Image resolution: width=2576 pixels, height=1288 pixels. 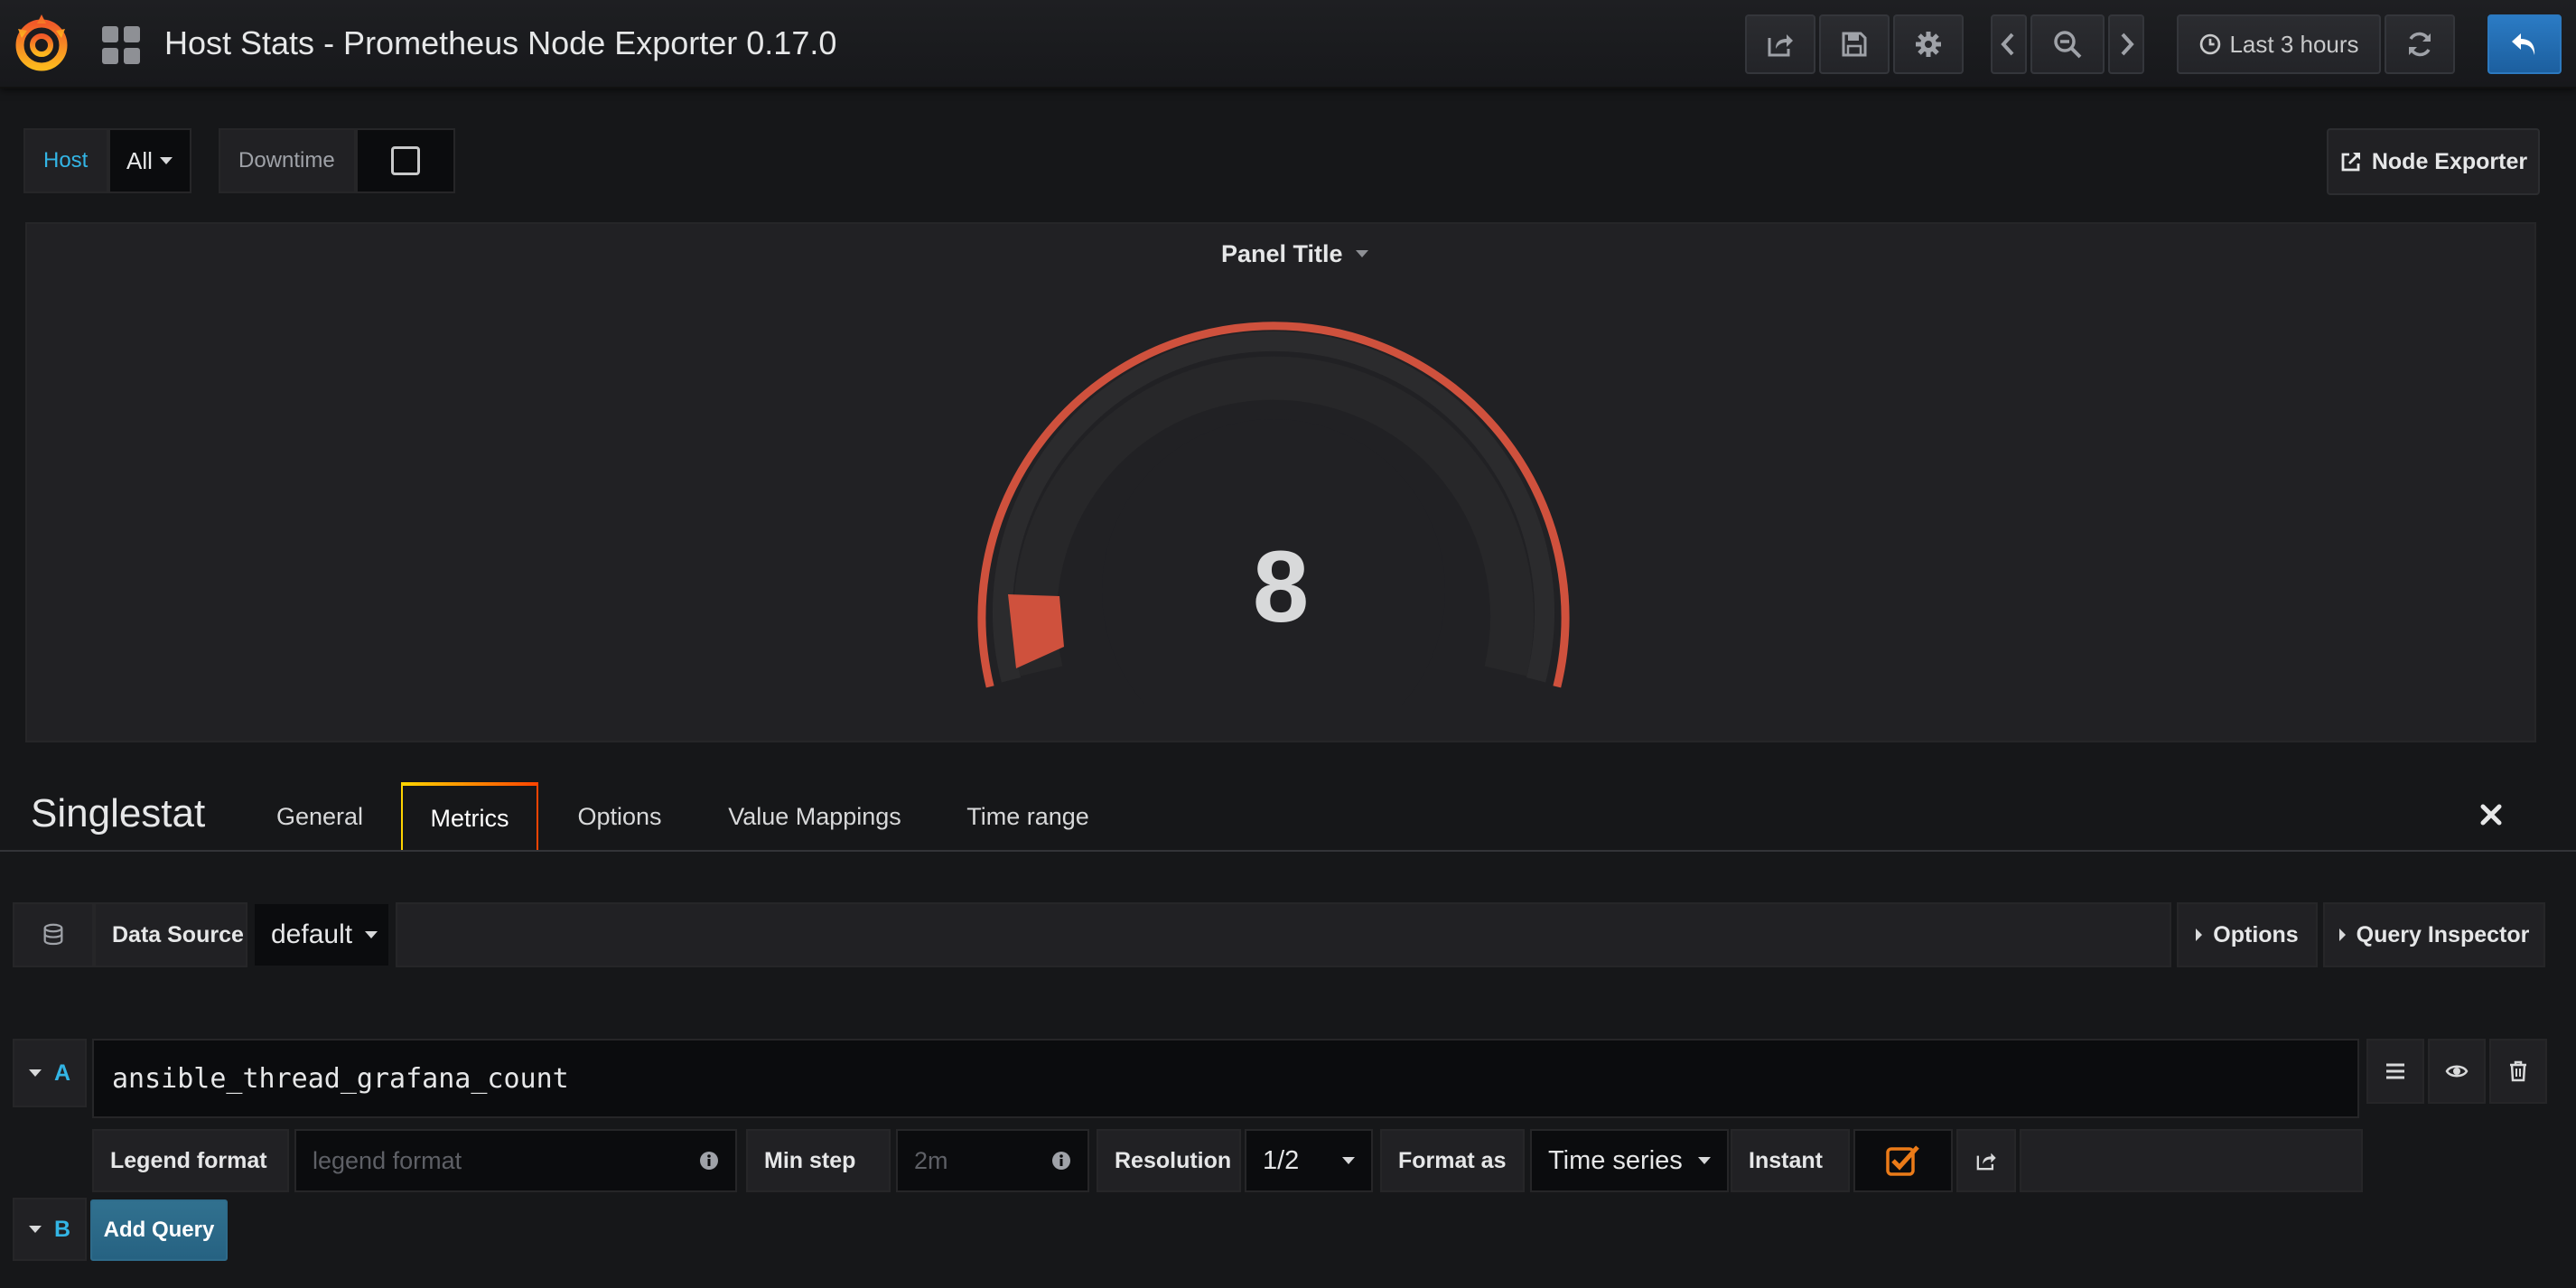 What do you see at coordinates (2449, 161) in the screenshot?
I see `node-exporter-link-label: Node Exporter` at bounding box center [2449, 161].